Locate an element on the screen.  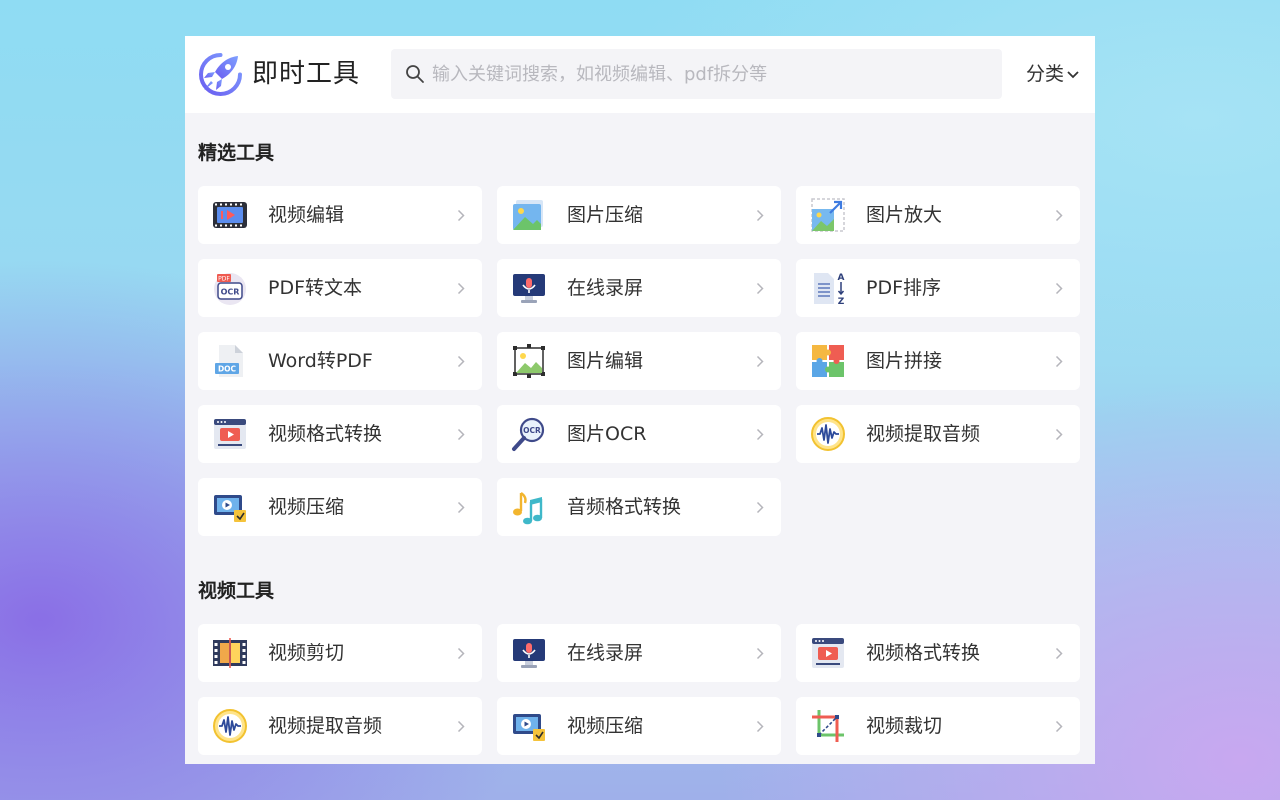
category-label: 分类 is located at coordinates (1045, 74).